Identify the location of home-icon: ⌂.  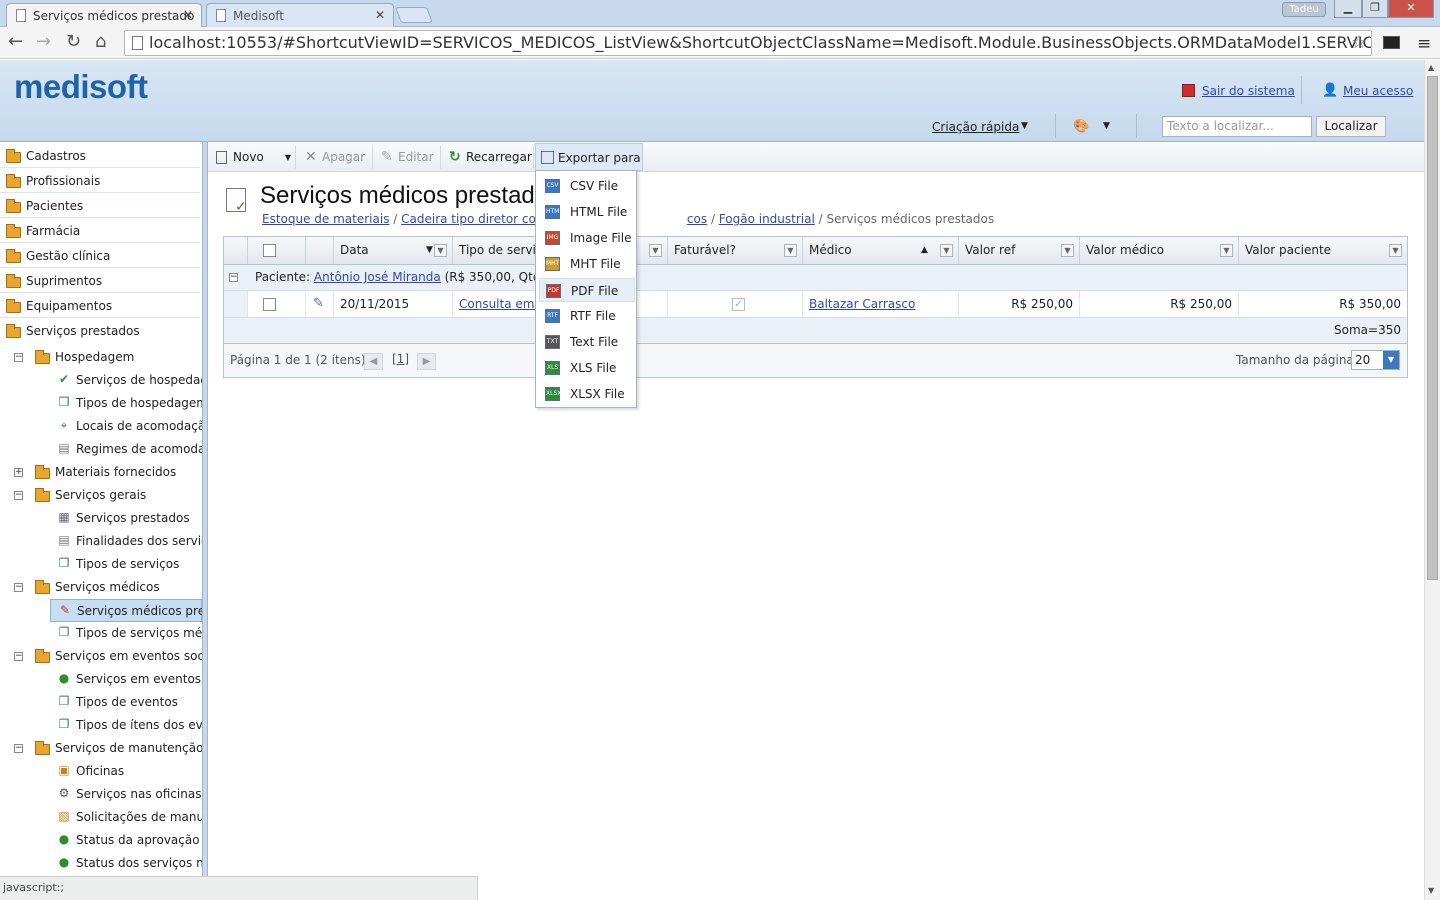
(100, 42).